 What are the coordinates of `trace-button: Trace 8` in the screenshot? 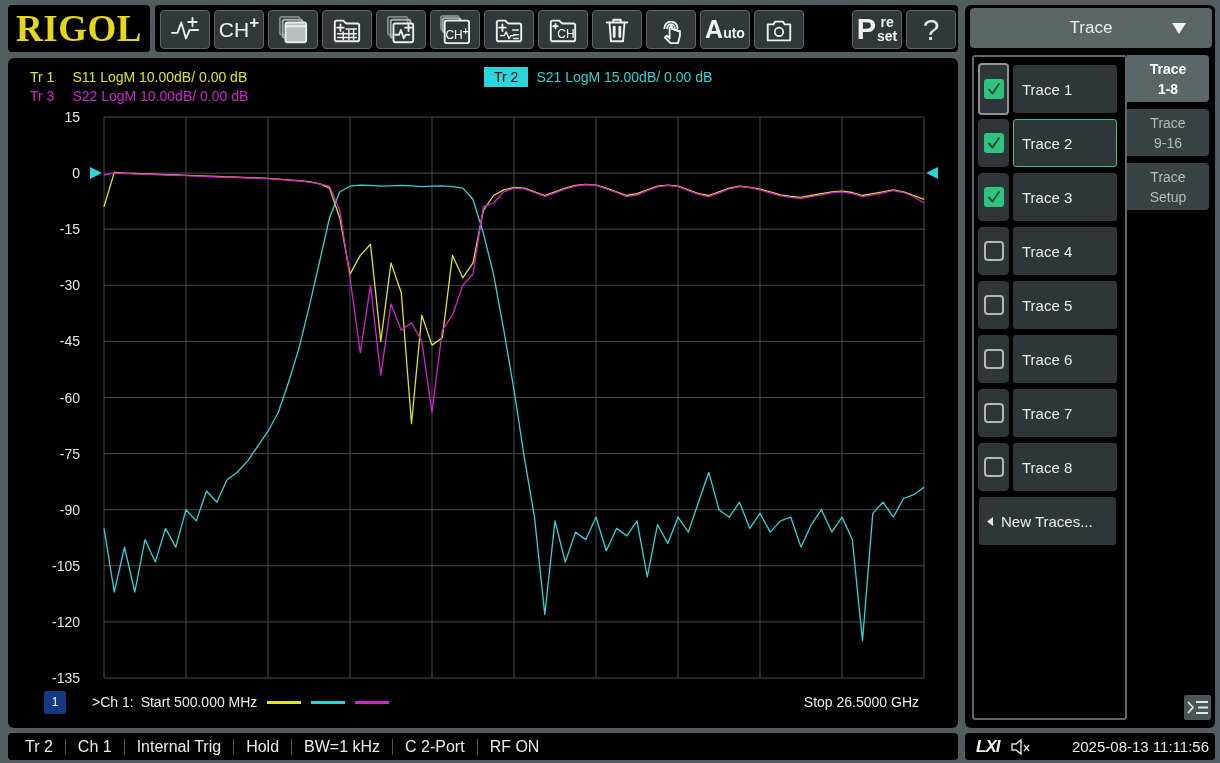 It's located at (1065, 467).